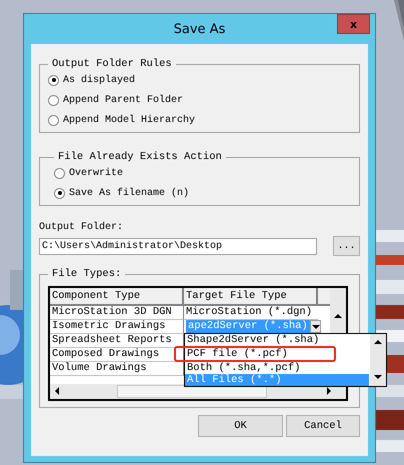 This screenshot has width=404, height=465. Describe the element at coordinates (277, 340) in the screenshot. I see `list-item: Shape2dServer (*.sha)` at that location.